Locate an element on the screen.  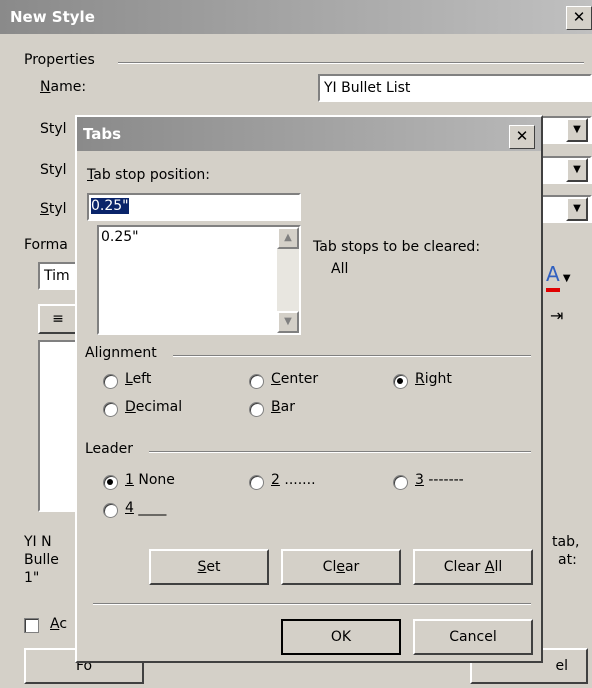
leader-dashes-label: 3 ------- is located at coordinates (439, 480).